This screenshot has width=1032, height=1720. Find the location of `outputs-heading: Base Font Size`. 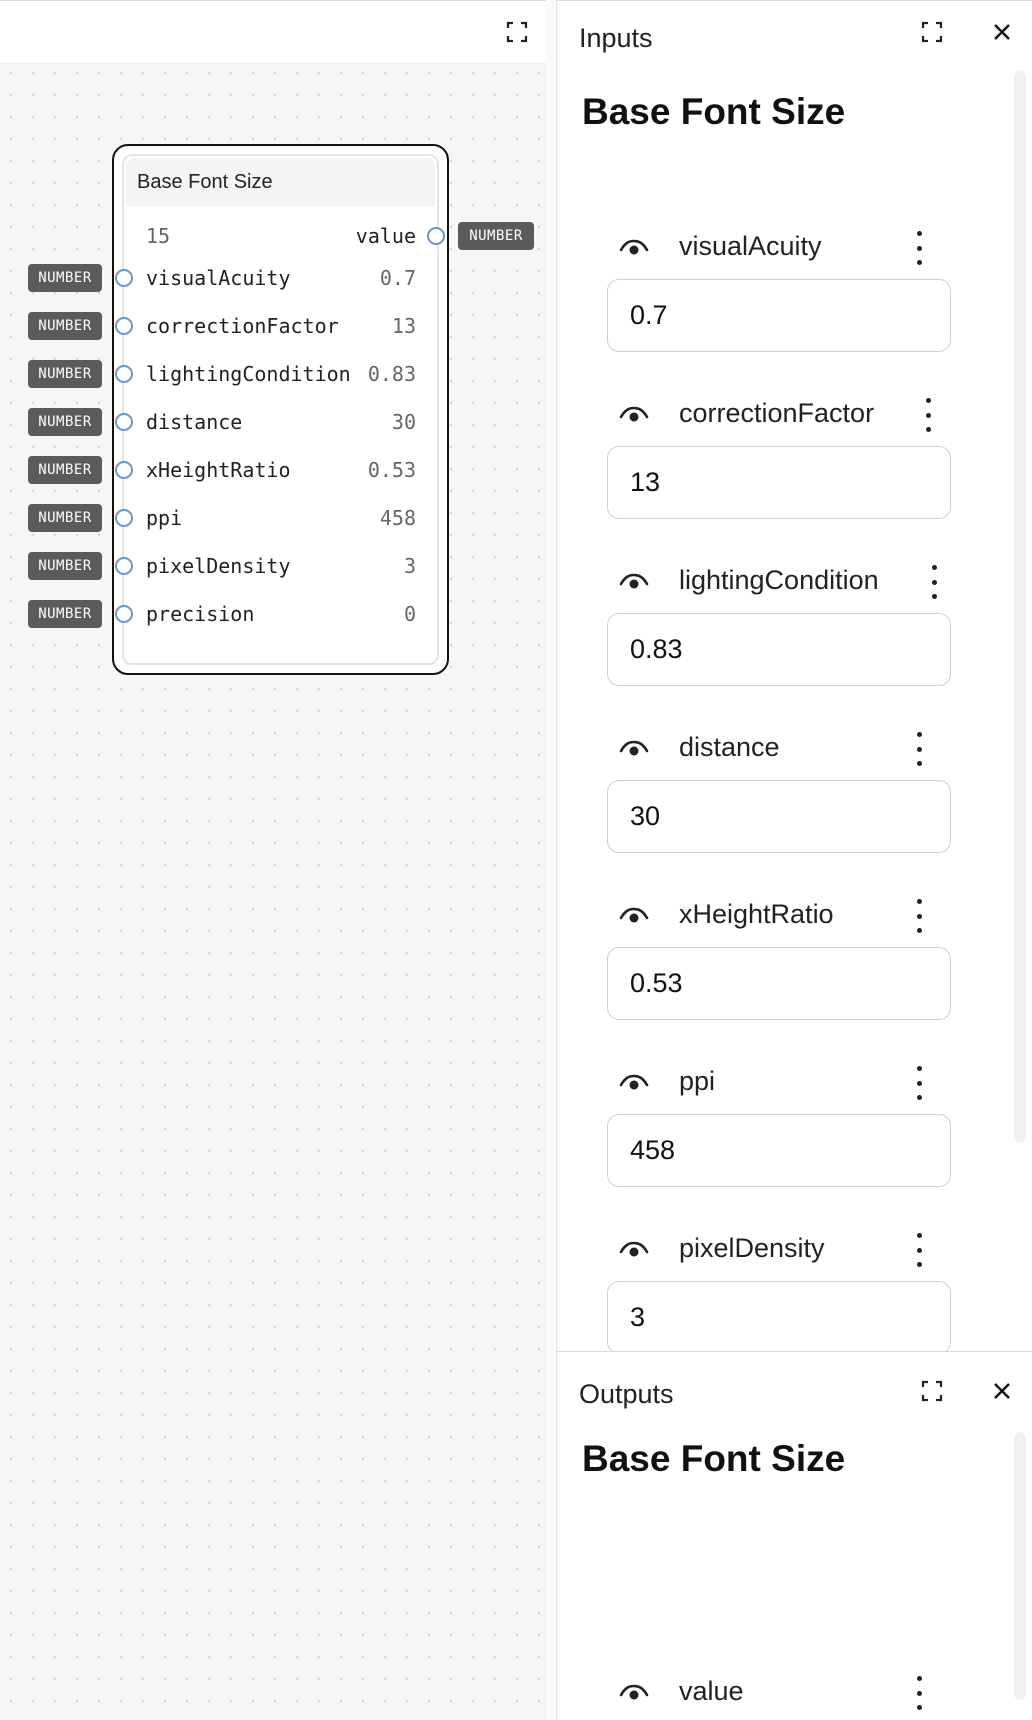

outputs-heading: Base Font Size is located at coordinates (714, 1458).